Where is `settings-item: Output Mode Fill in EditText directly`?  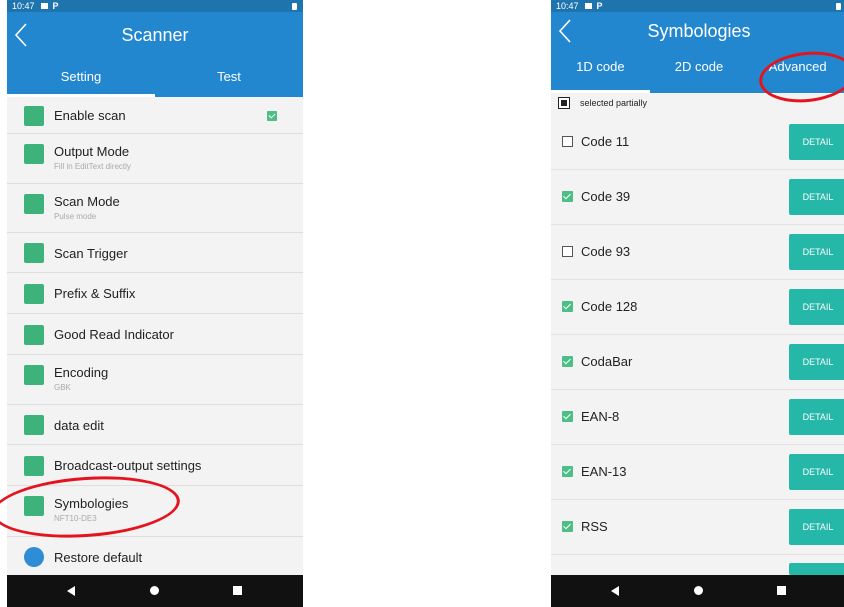 settings-item: Output Mode Fill in EditText directly is located at coordinates (155, 159).